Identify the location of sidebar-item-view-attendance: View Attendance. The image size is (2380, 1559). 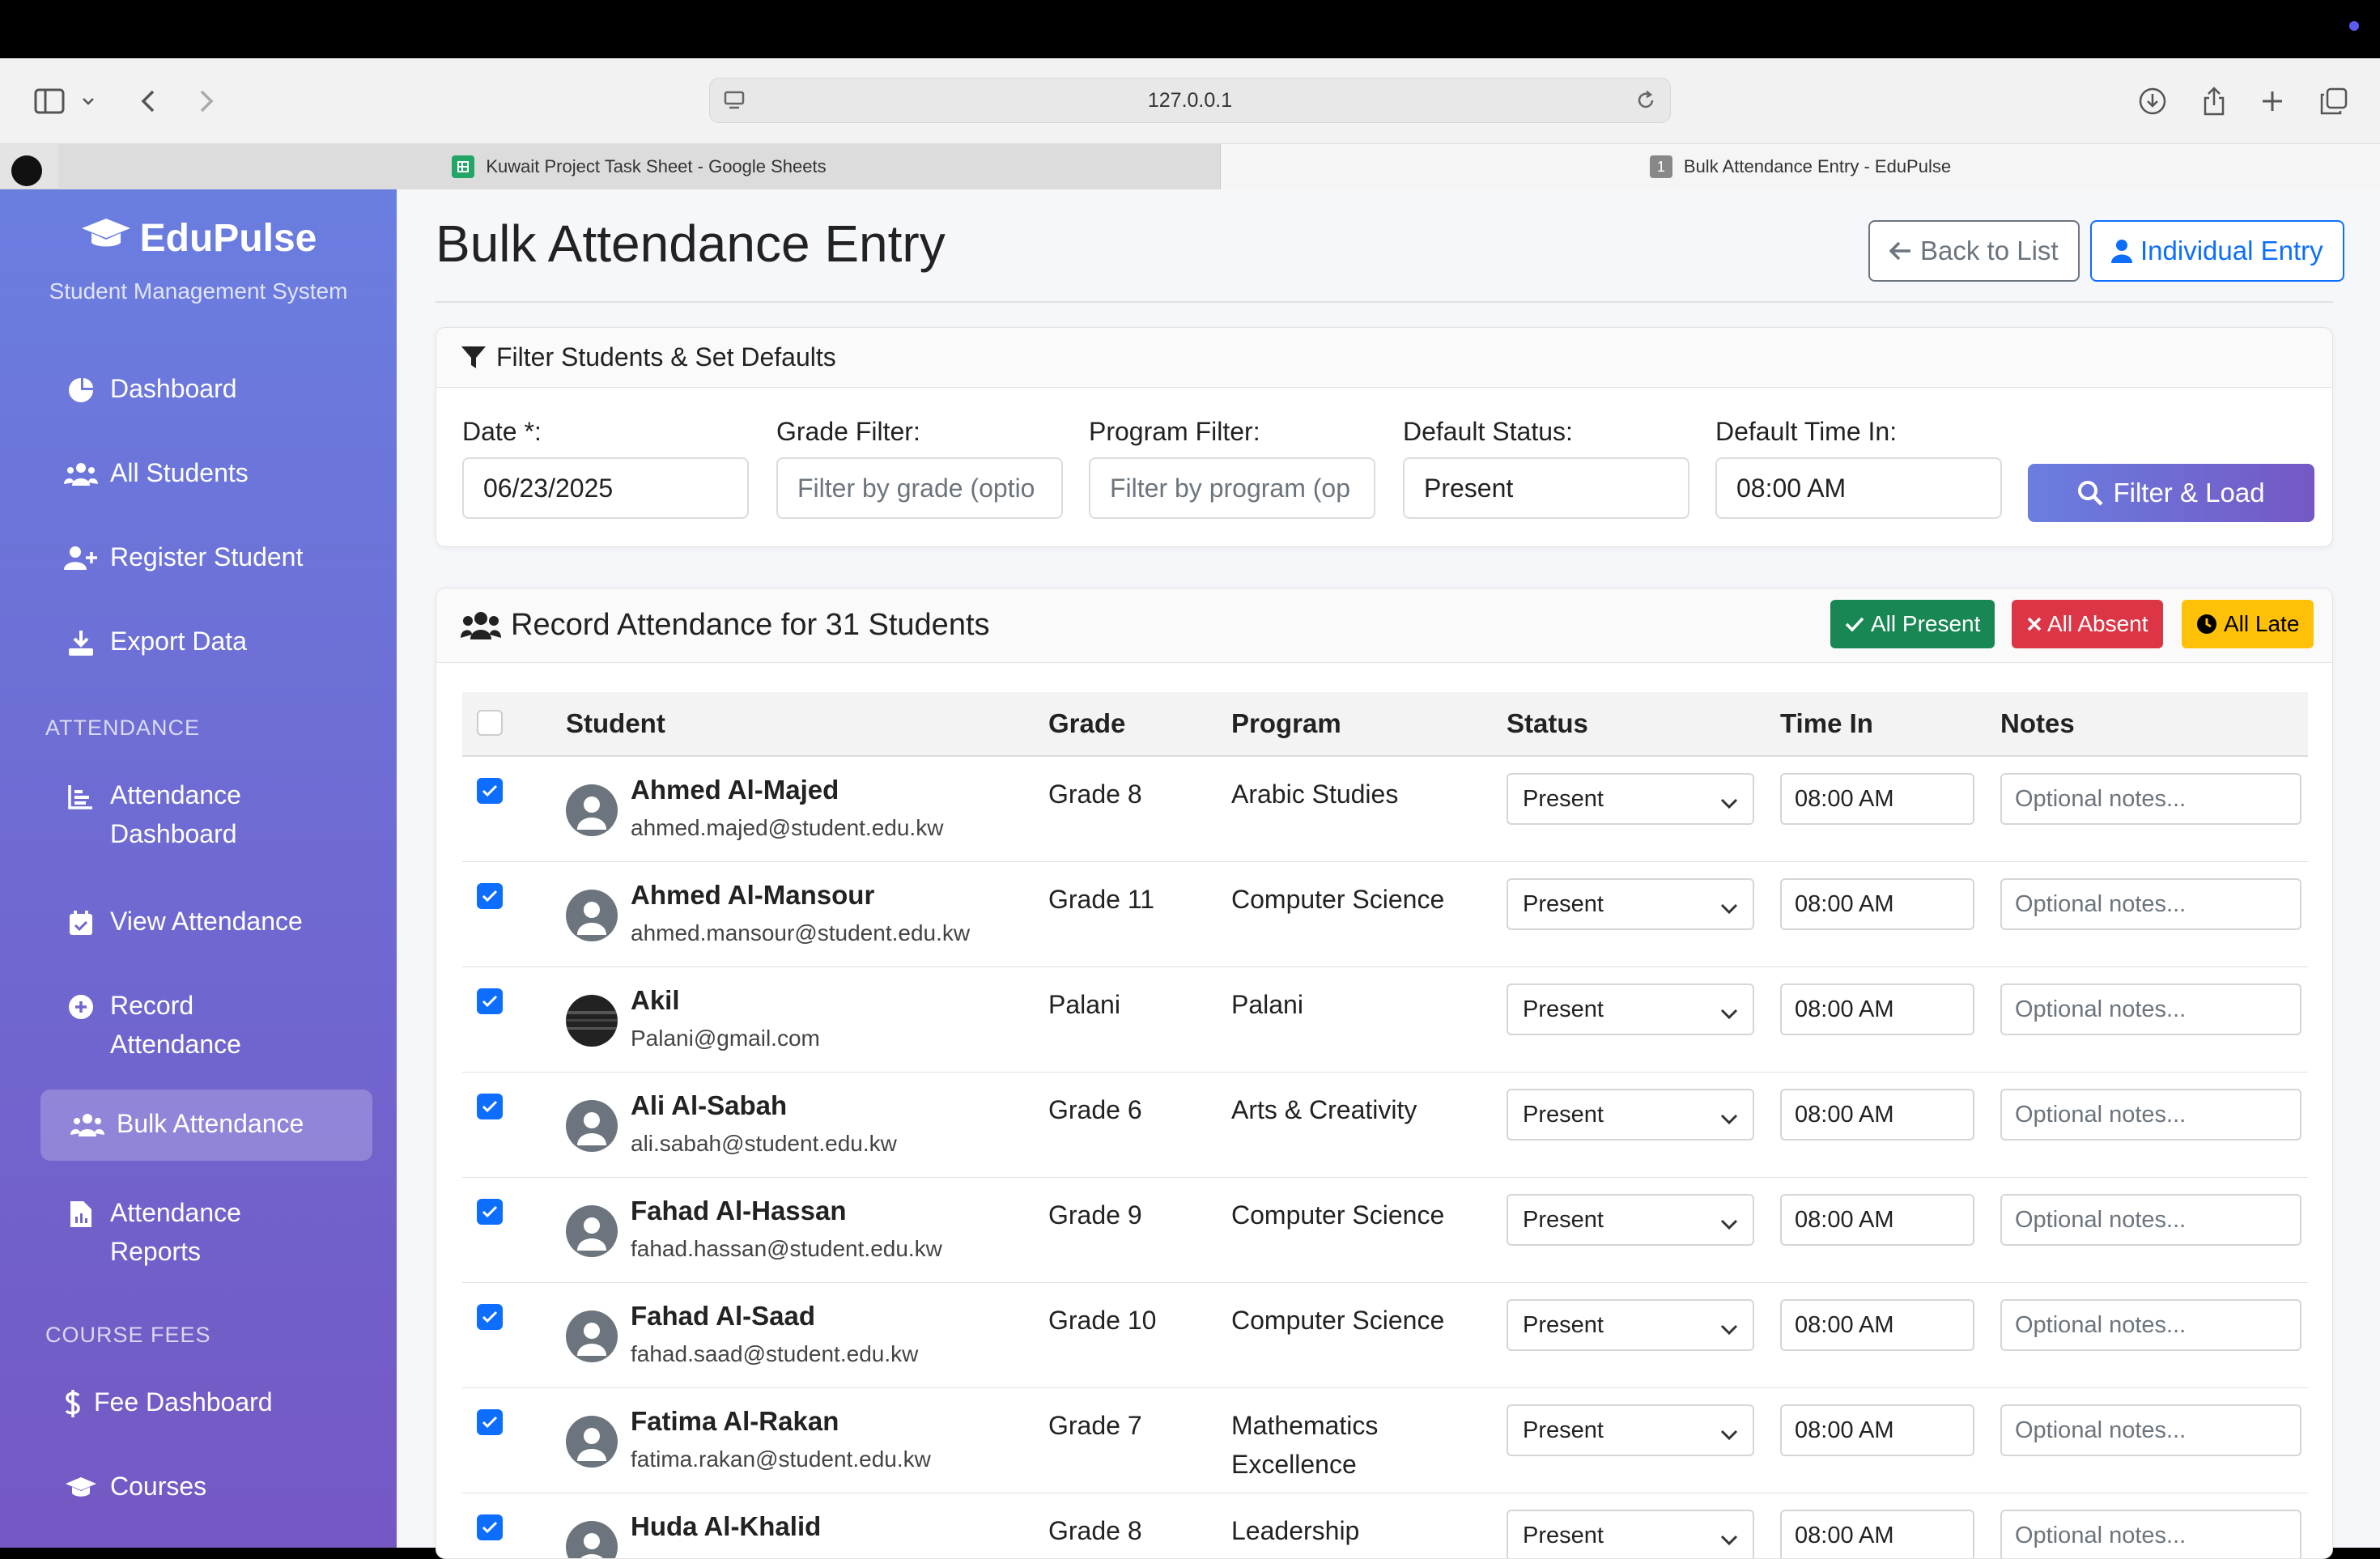
(229, 923).